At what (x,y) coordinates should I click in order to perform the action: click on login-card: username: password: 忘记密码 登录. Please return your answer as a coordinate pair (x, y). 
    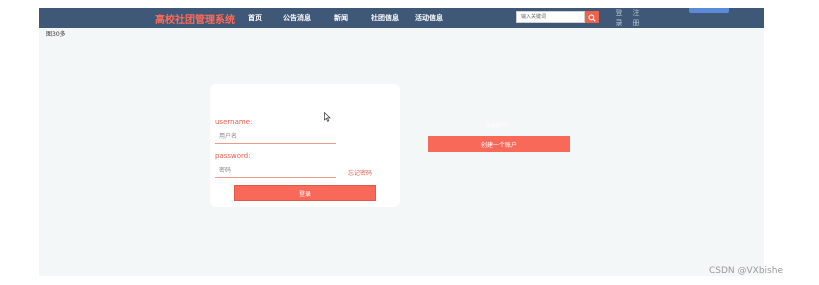
    Looking at the image, I should click on (305, 145).